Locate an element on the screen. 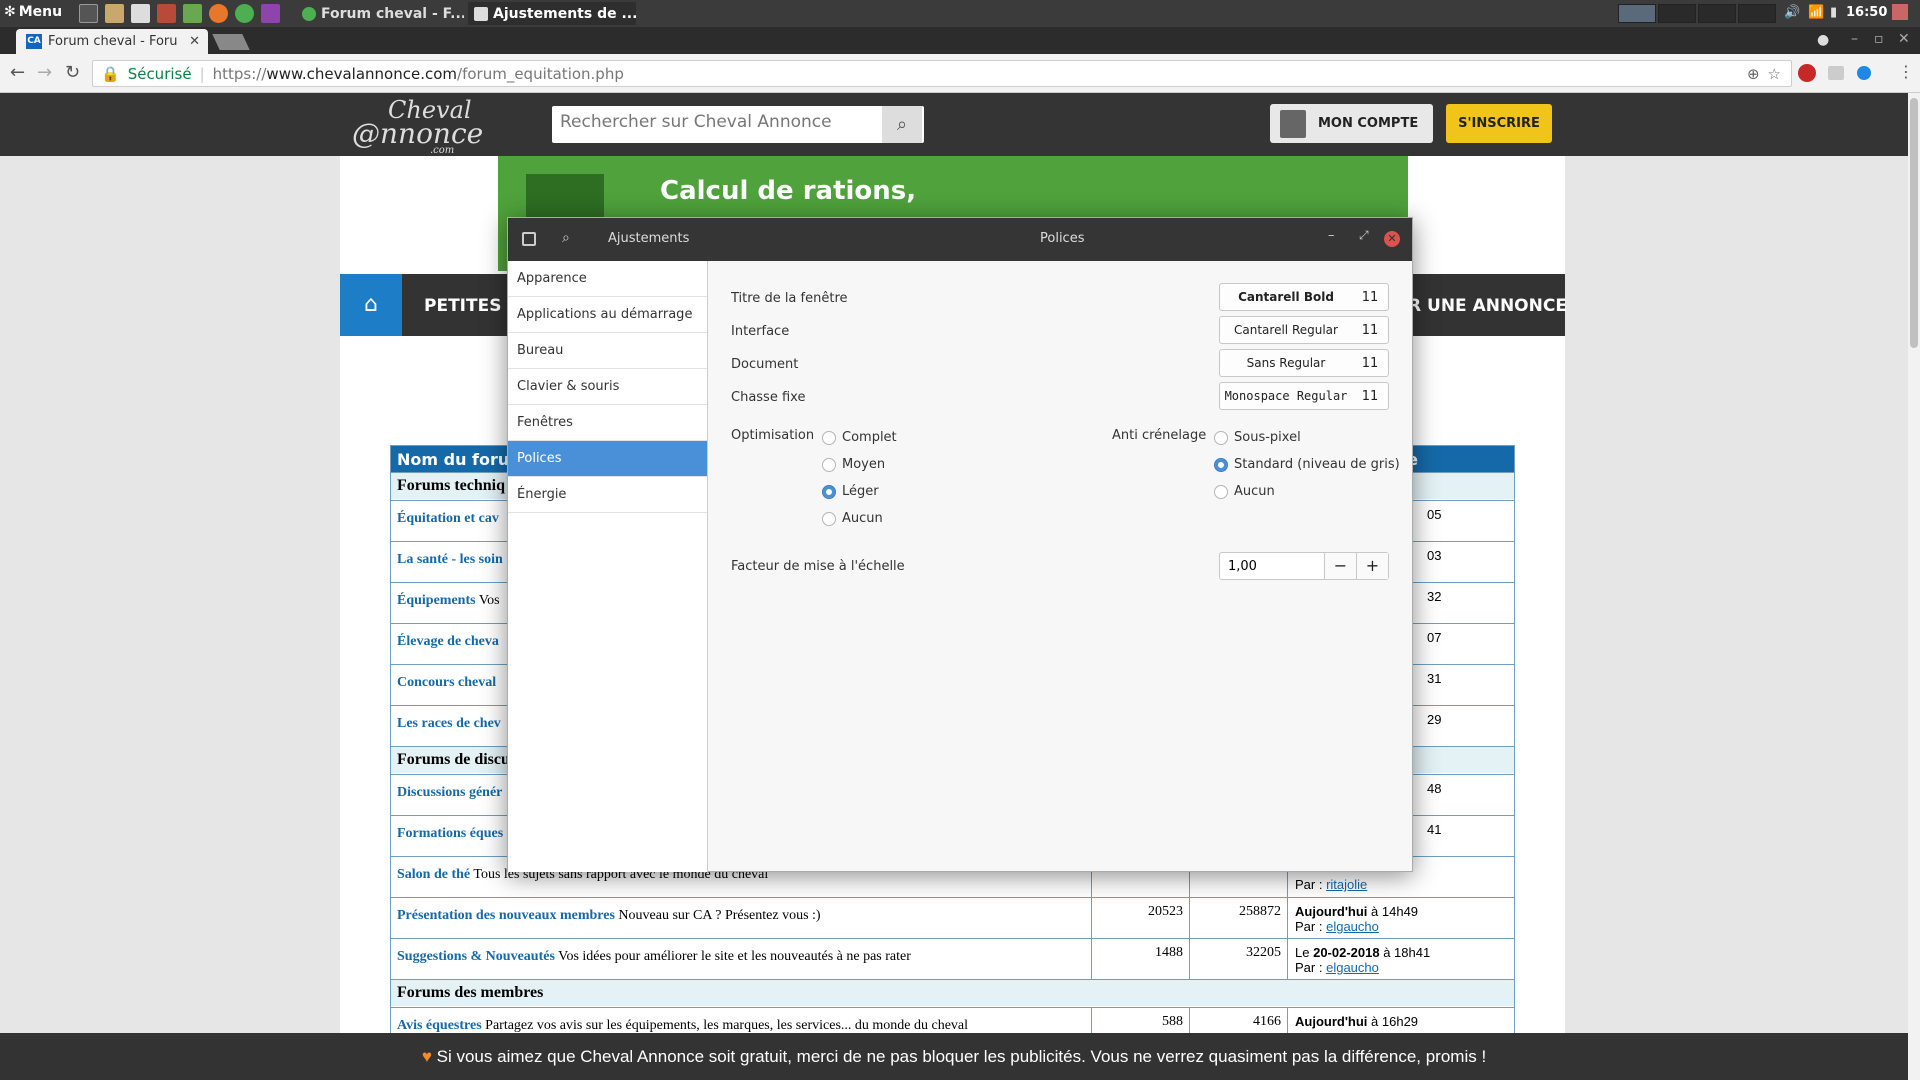  extension-icon is located at coordinates (1836, 73).